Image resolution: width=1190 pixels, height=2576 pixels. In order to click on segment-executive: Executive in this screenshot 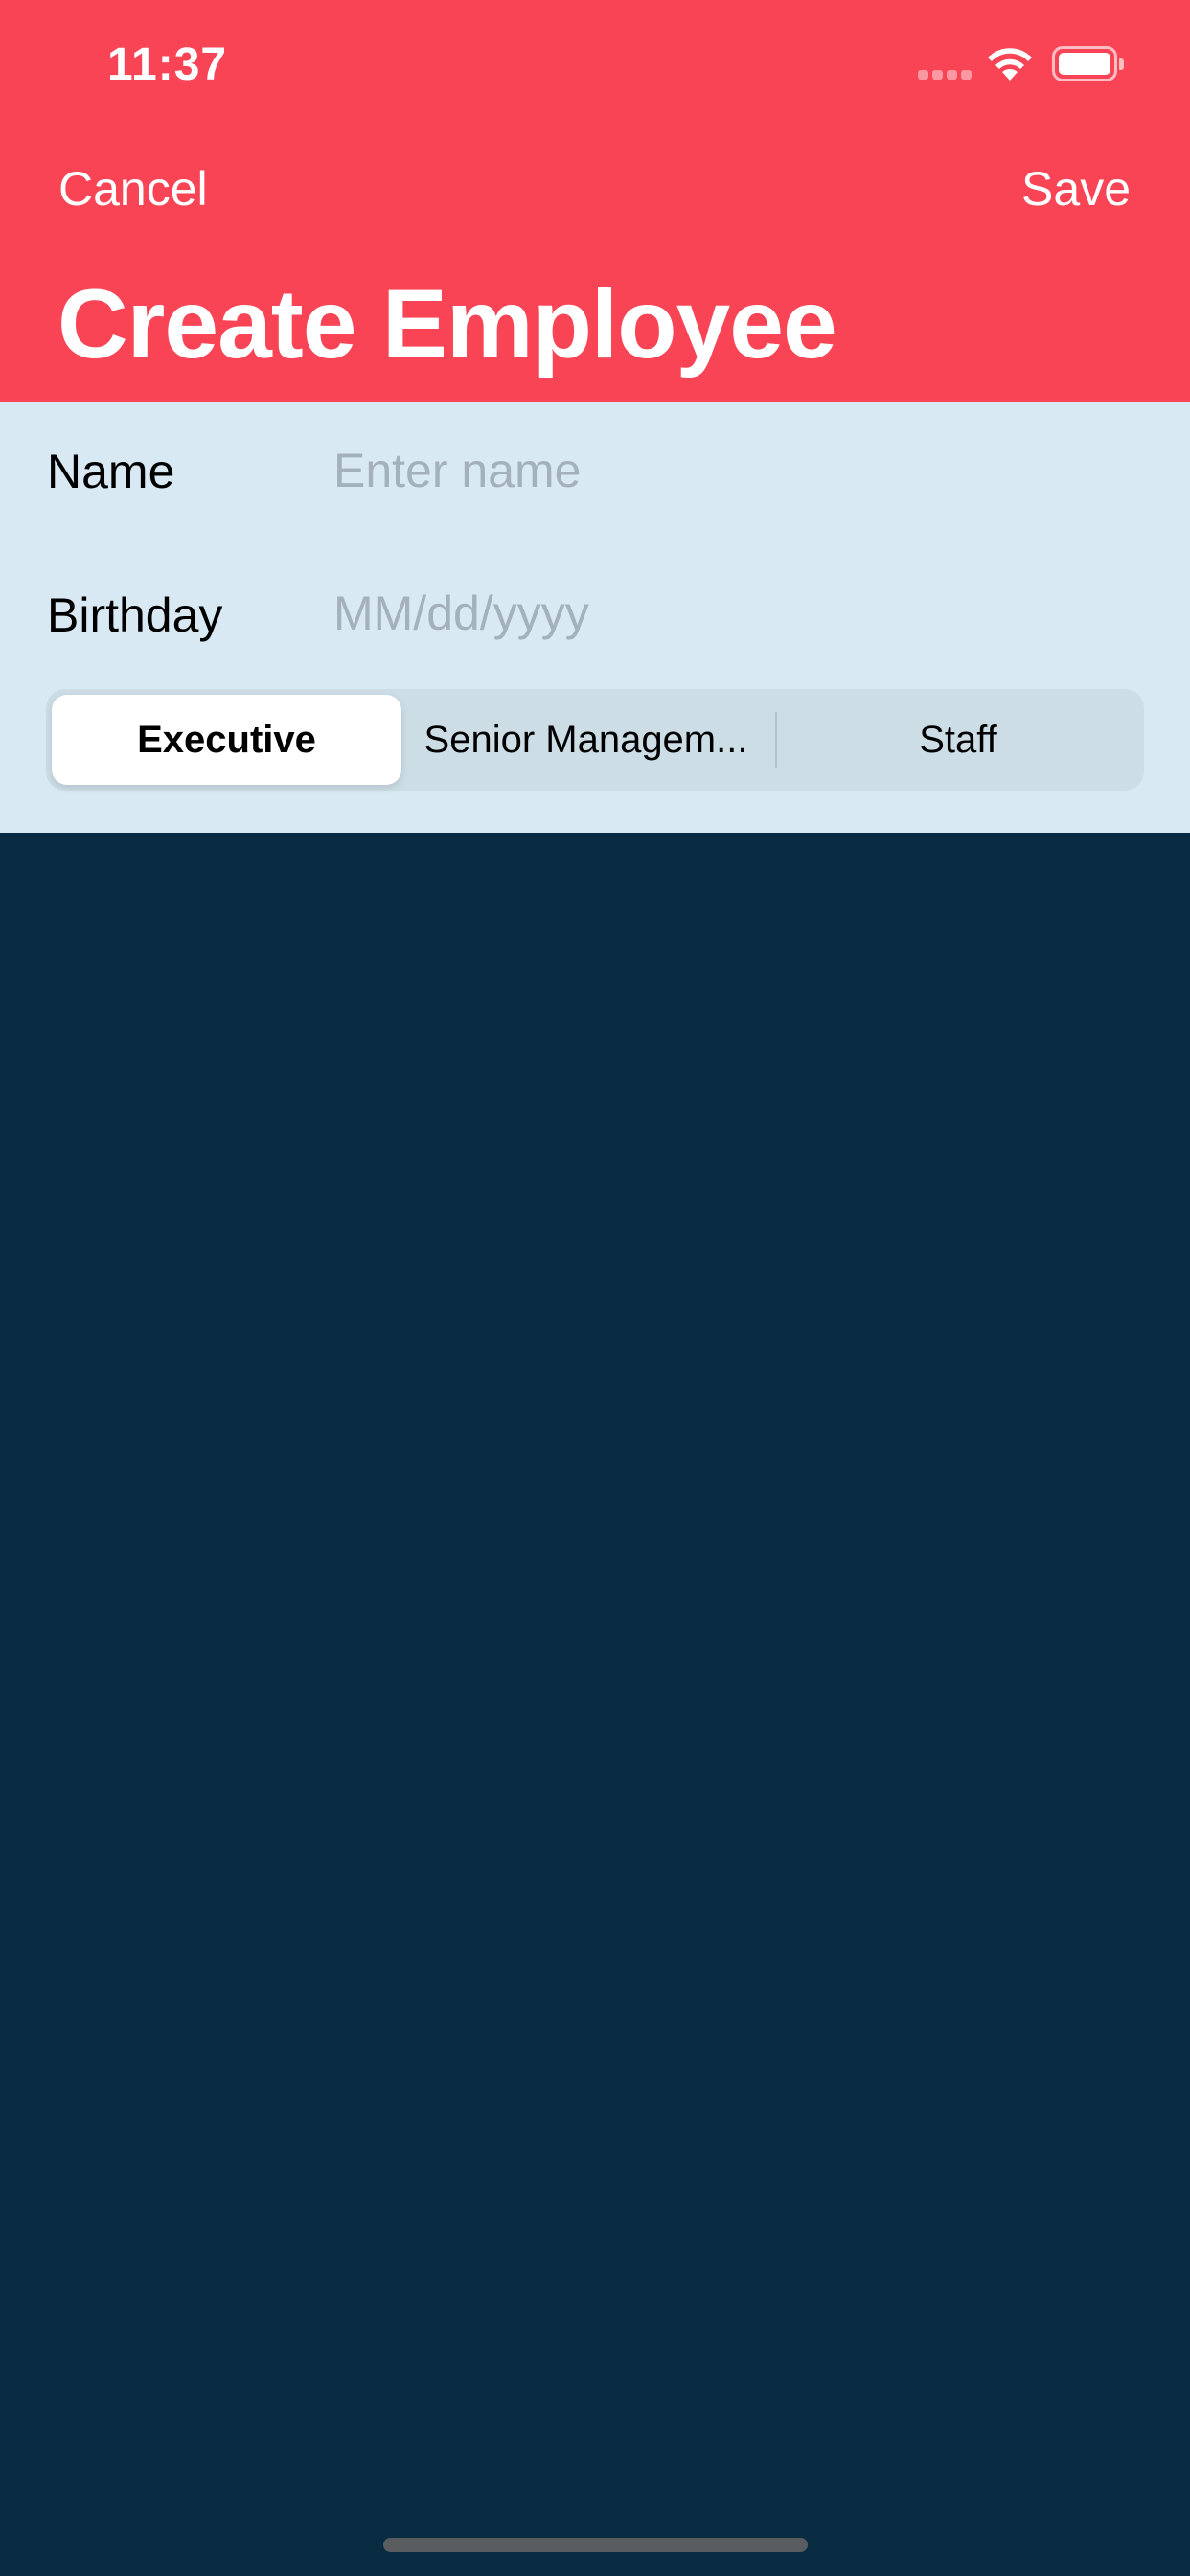, I will do `click(226, 740)`.